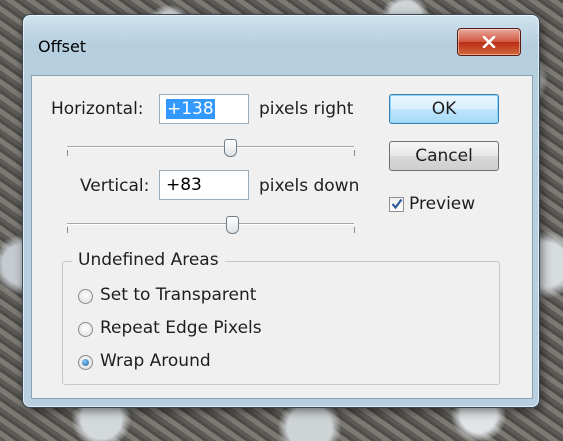 The image size is (563, 441). I want to click on checkmark-icon, so click(397, 204).